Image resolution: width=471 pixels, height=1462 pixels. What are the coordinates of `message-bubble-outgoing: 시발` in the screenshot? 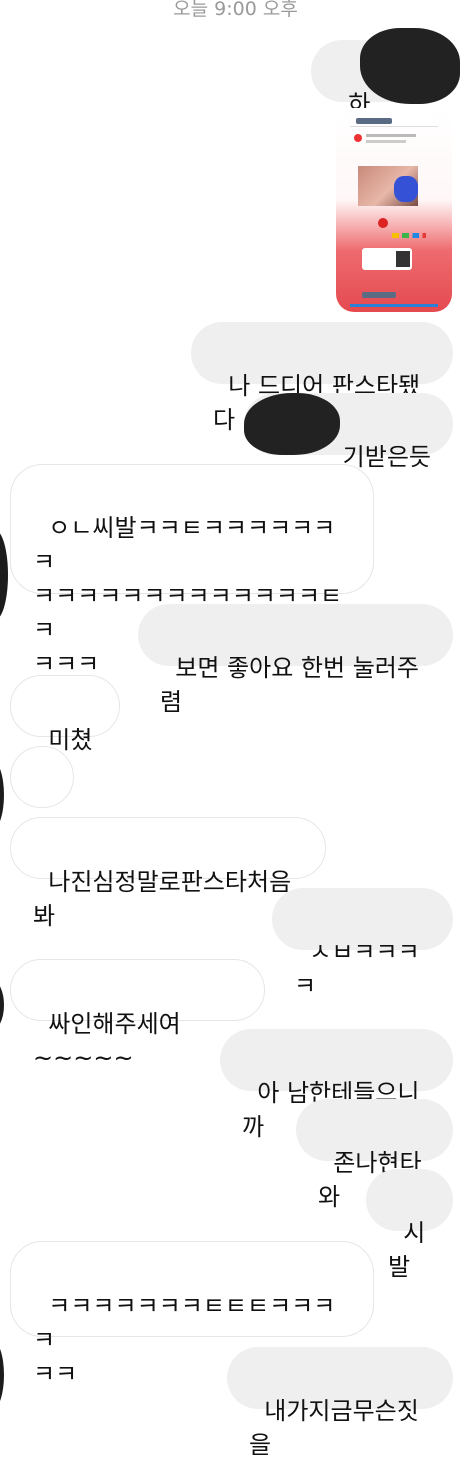 It's located at (409, 1225).